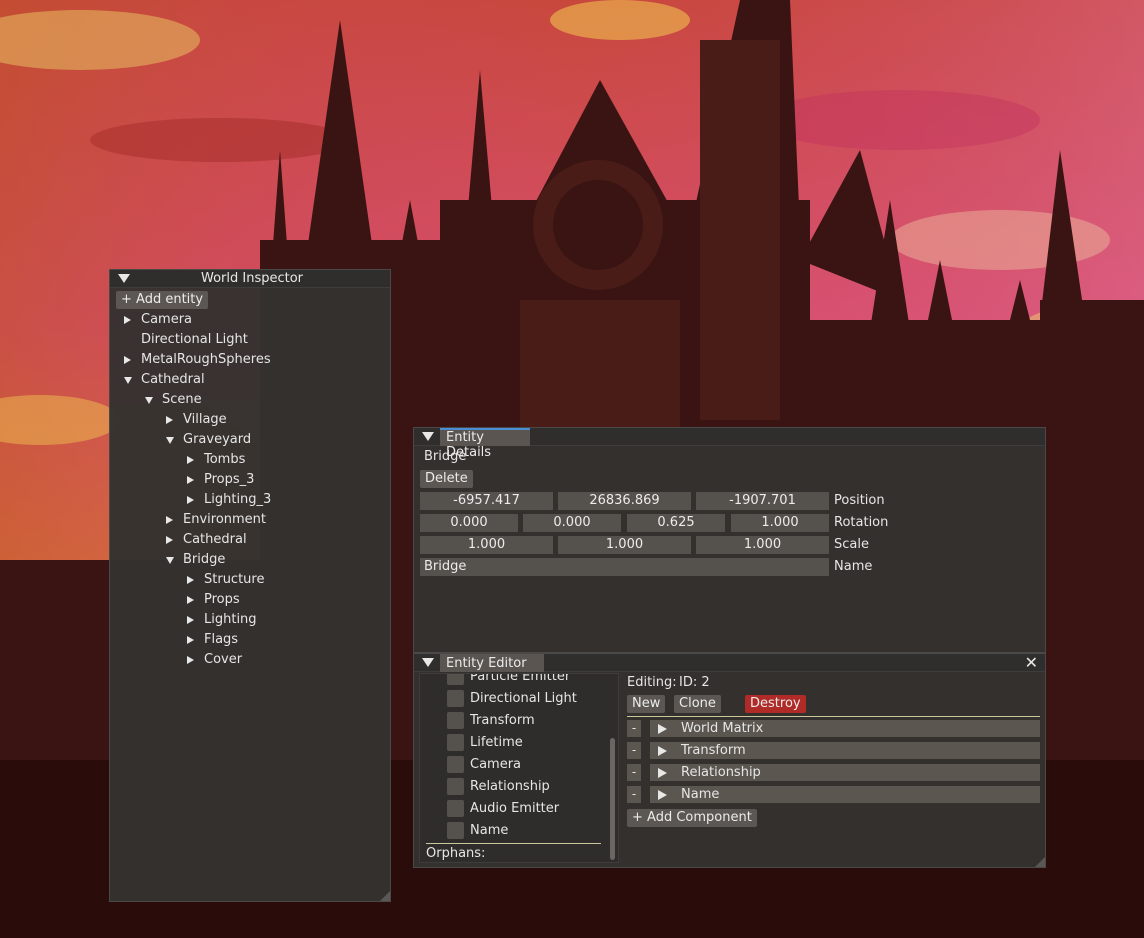 The width and height of the screenshot is (1144, 938). Describe the element at coordinates (250, 340) in the screenshot. I see `tree-node: Directional Light` at that location.